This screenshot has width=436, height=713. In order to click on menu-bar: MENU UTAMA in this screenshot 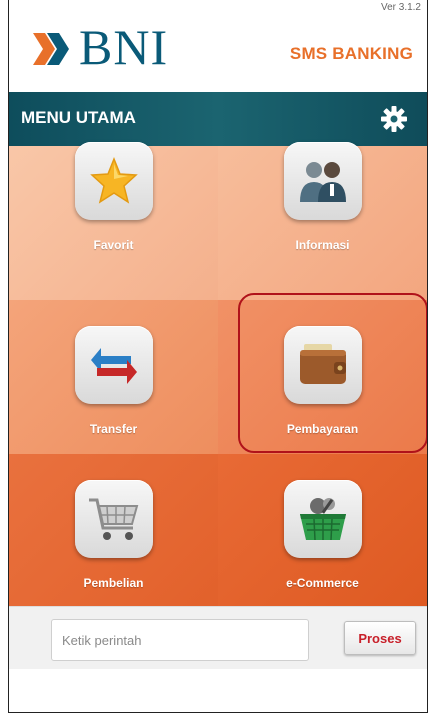, I will do `click(218, 119)`.